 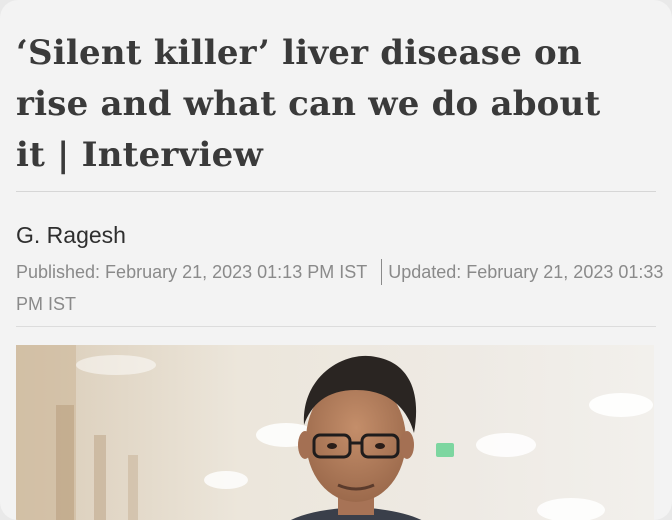 What do you see at coordinates (336, 326) in the screenshot?
I see `divider-bottom` at bounding box center [336, 326].